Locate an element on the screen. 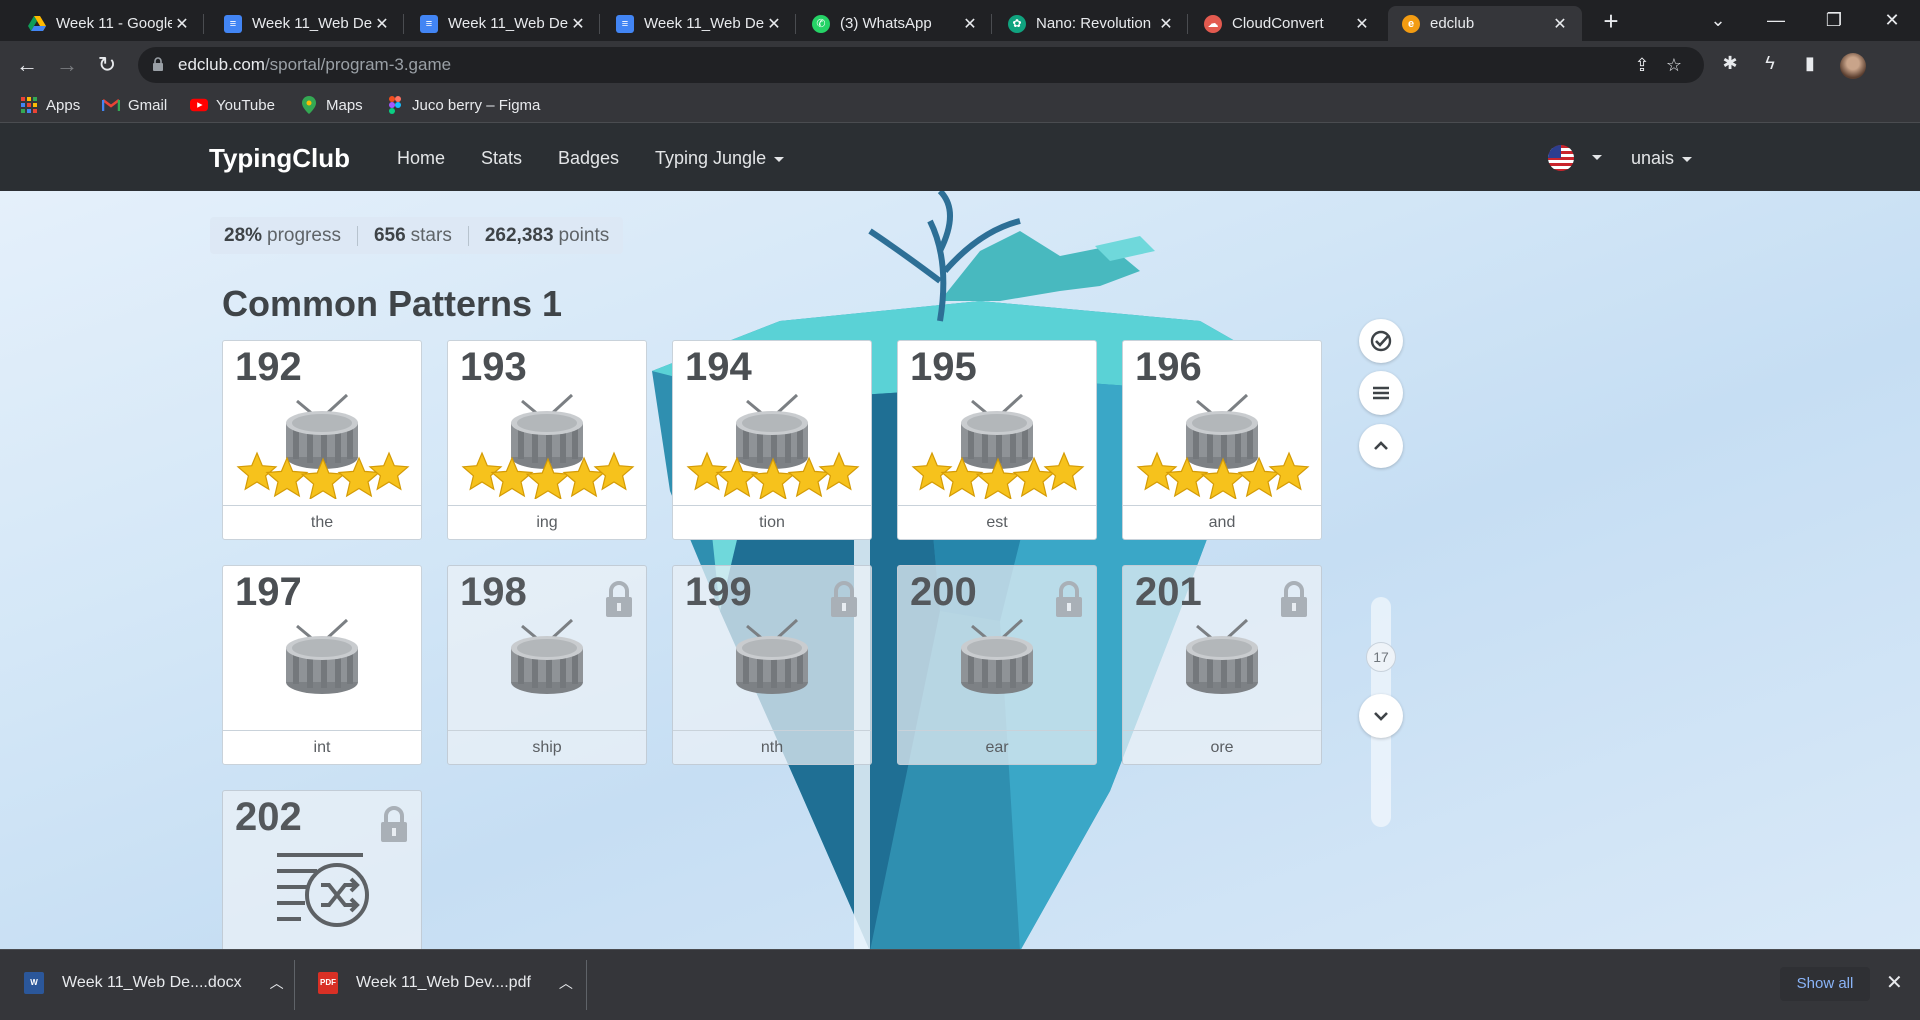  extensions-icon: ✱ is located at coordinates (1730, 63).